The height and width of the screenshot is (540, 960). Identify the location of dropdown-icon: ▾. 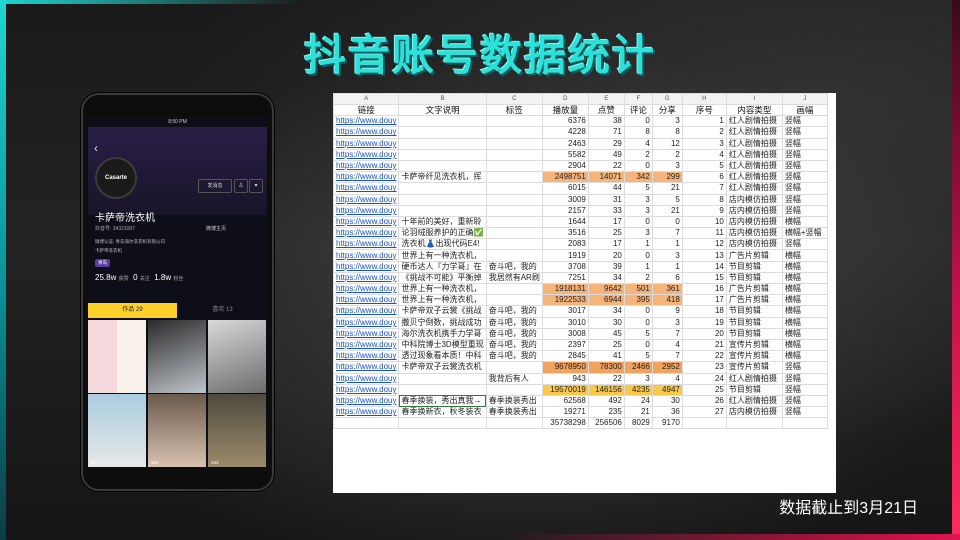
(256, 186).